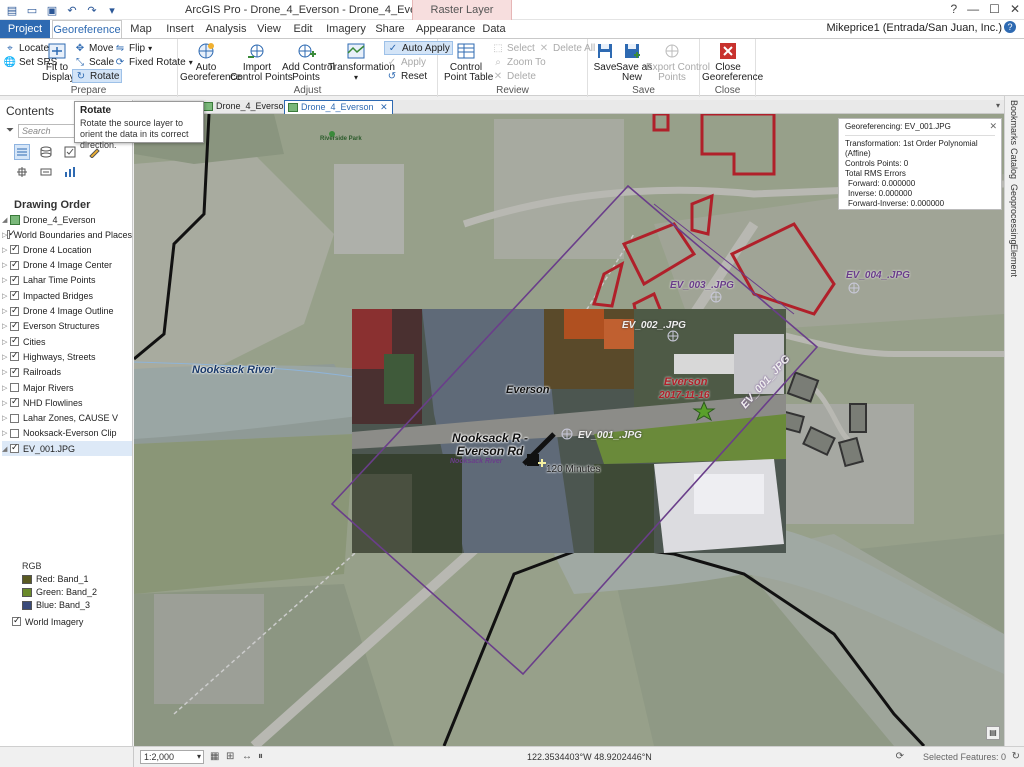 The height and width of the screenshot is (767, 1024). What do you see at coordinates (67, 402) in the screenshot?
I see `layer-row: ▷ NHD Flowlines` at bounding box center [67, 402].